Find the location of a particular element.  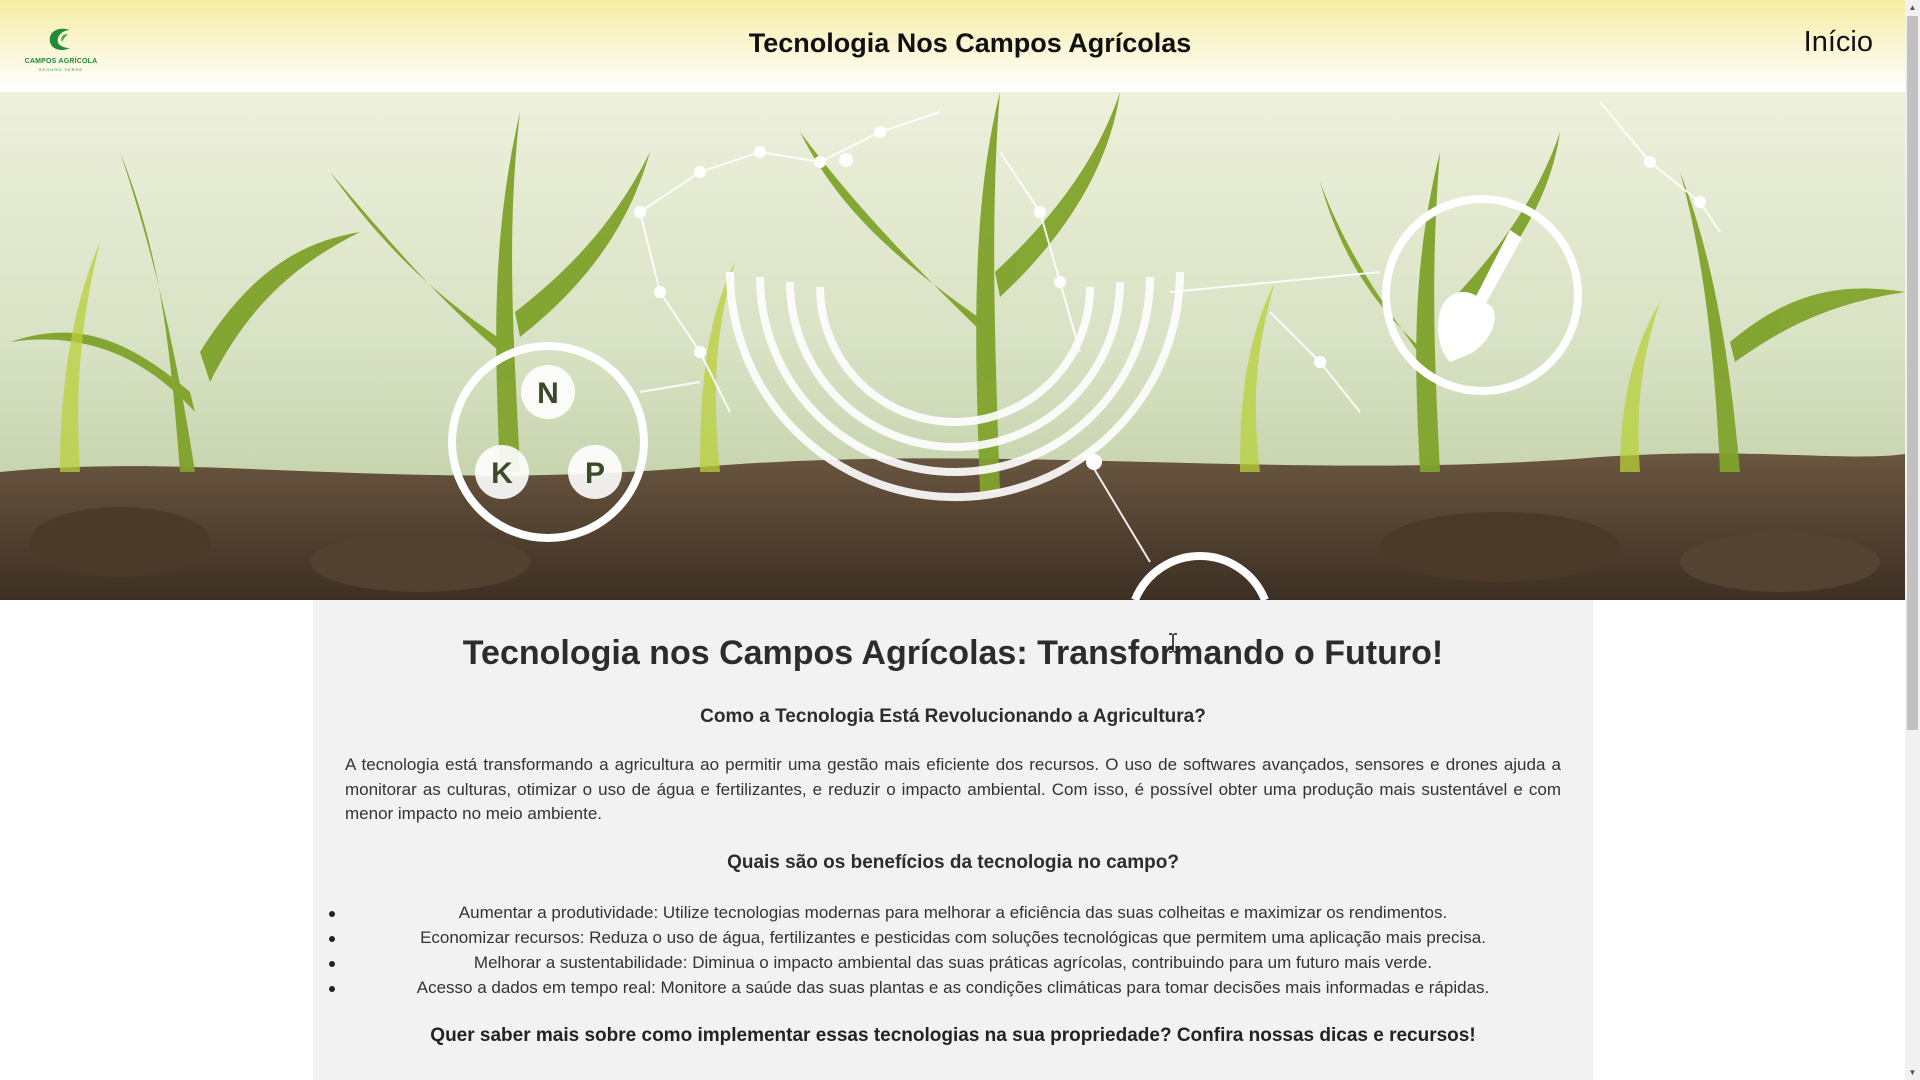

nav-link-inicio: Início is located at coordinates (1838, 42).